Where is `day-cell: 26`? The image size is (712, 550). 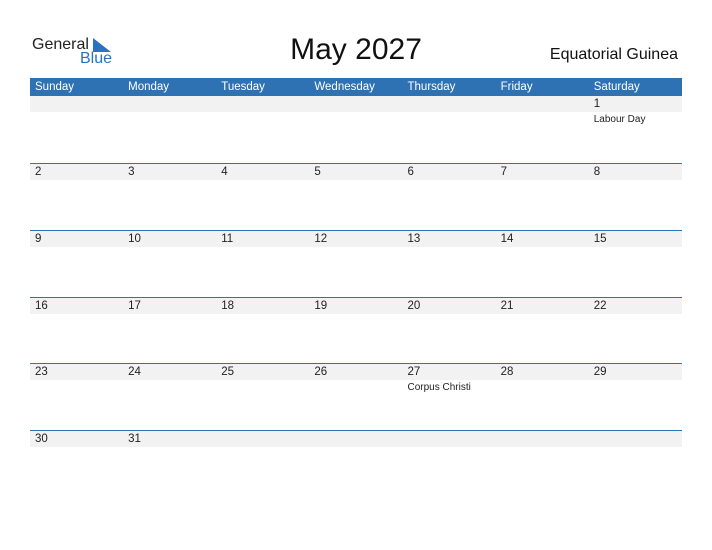 day-cell: 26 is located at coordinates (356, 397).